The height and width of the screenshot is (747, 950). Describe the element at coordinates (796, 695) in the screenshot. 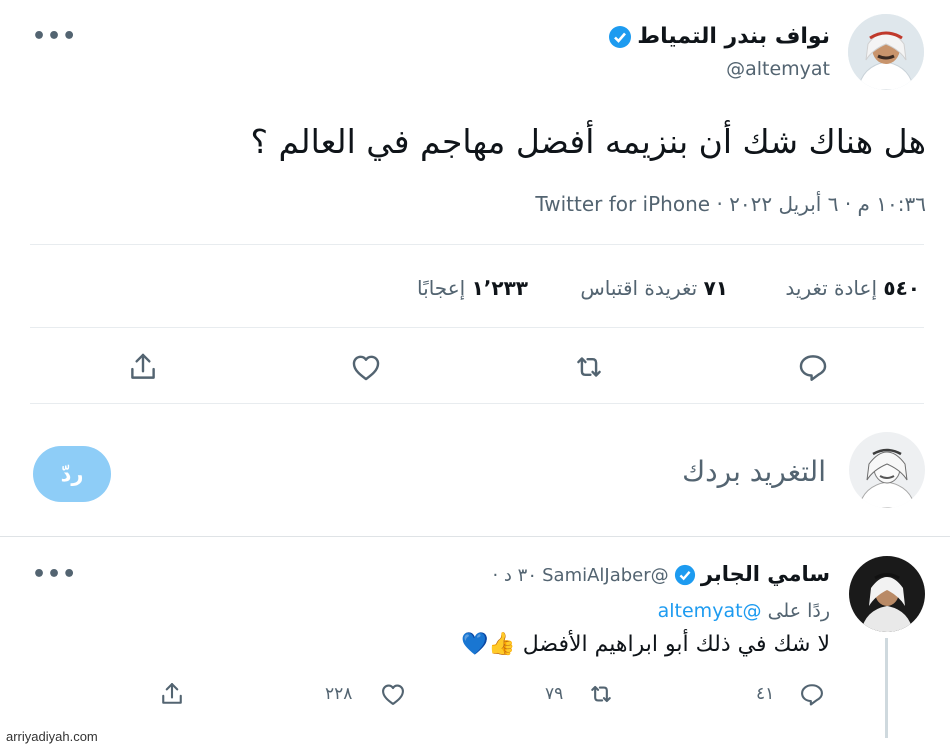

I see `reply-reply-action: ٤١` at that location.